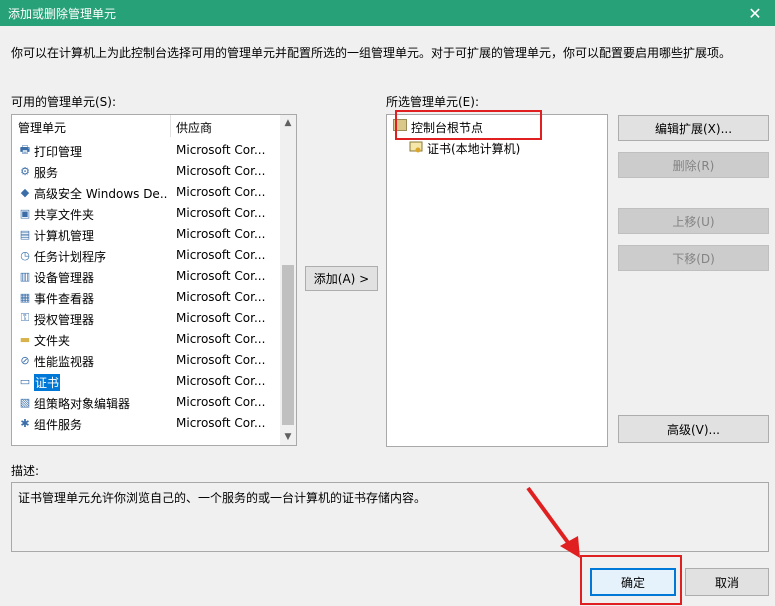  I want to click on certificate-icon, so click(416, 147).